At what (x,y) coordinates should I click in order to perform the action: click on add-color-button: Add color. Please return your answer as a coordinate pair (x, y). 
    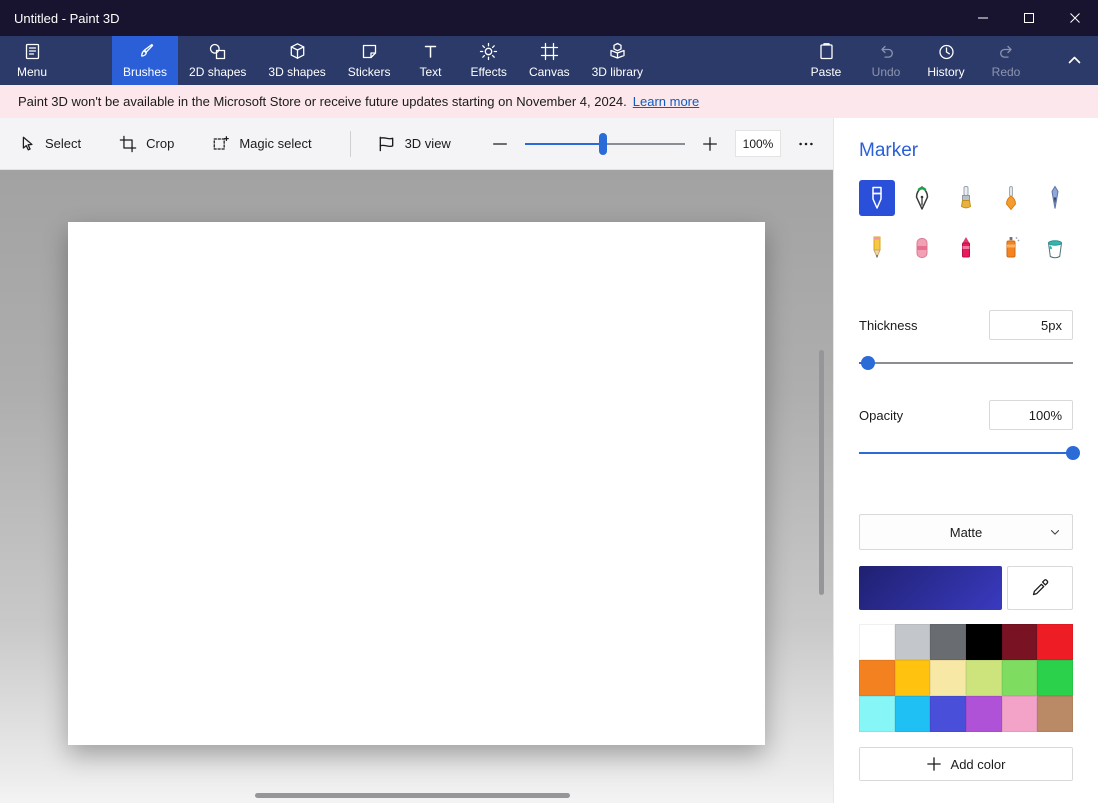
    Looking at the image, I should click on (966, 764).